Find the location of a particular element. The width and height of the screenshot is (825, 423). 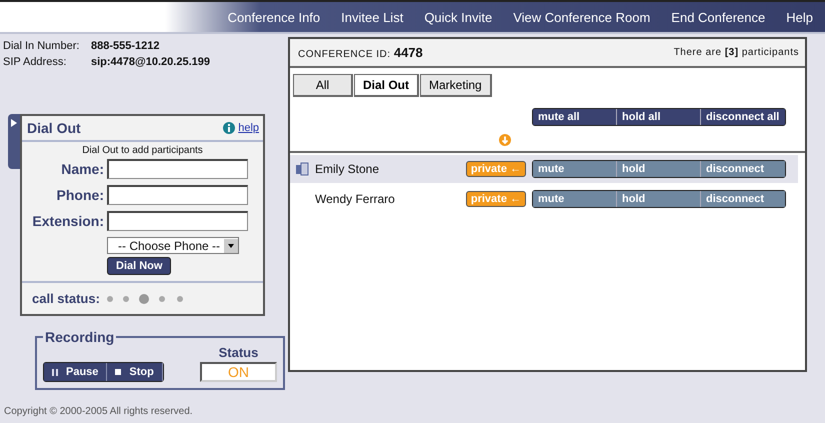

nav-link: View Conference Room is located at coordinates (581, 17).